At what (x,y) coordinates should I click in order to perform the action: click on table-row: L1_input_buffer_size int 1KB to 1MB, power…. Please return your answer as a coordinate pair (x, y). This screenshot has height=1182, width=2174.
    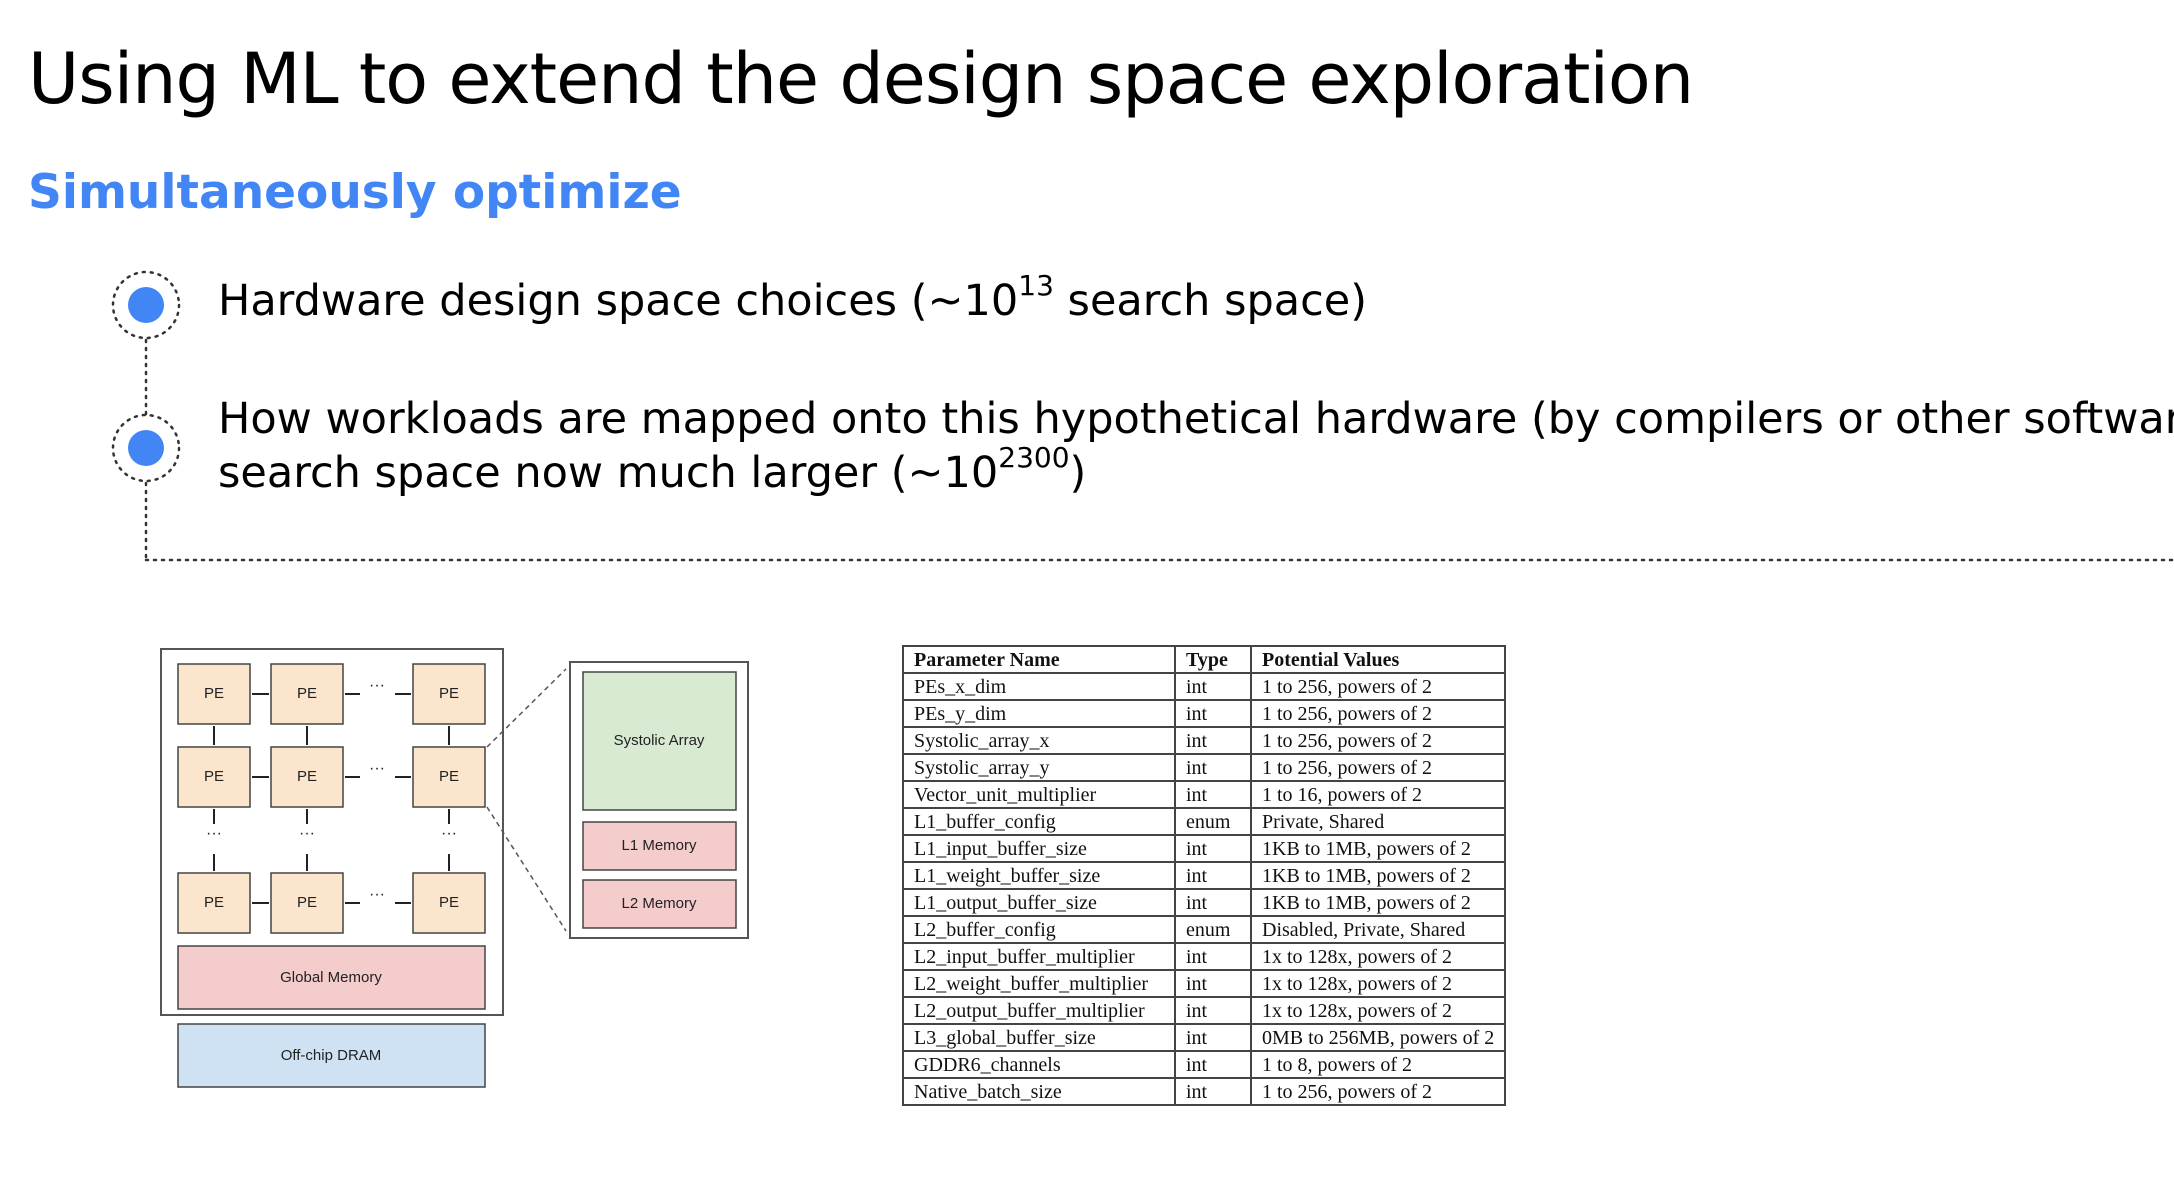
    Looking at the image, I should click on (1204, 848).